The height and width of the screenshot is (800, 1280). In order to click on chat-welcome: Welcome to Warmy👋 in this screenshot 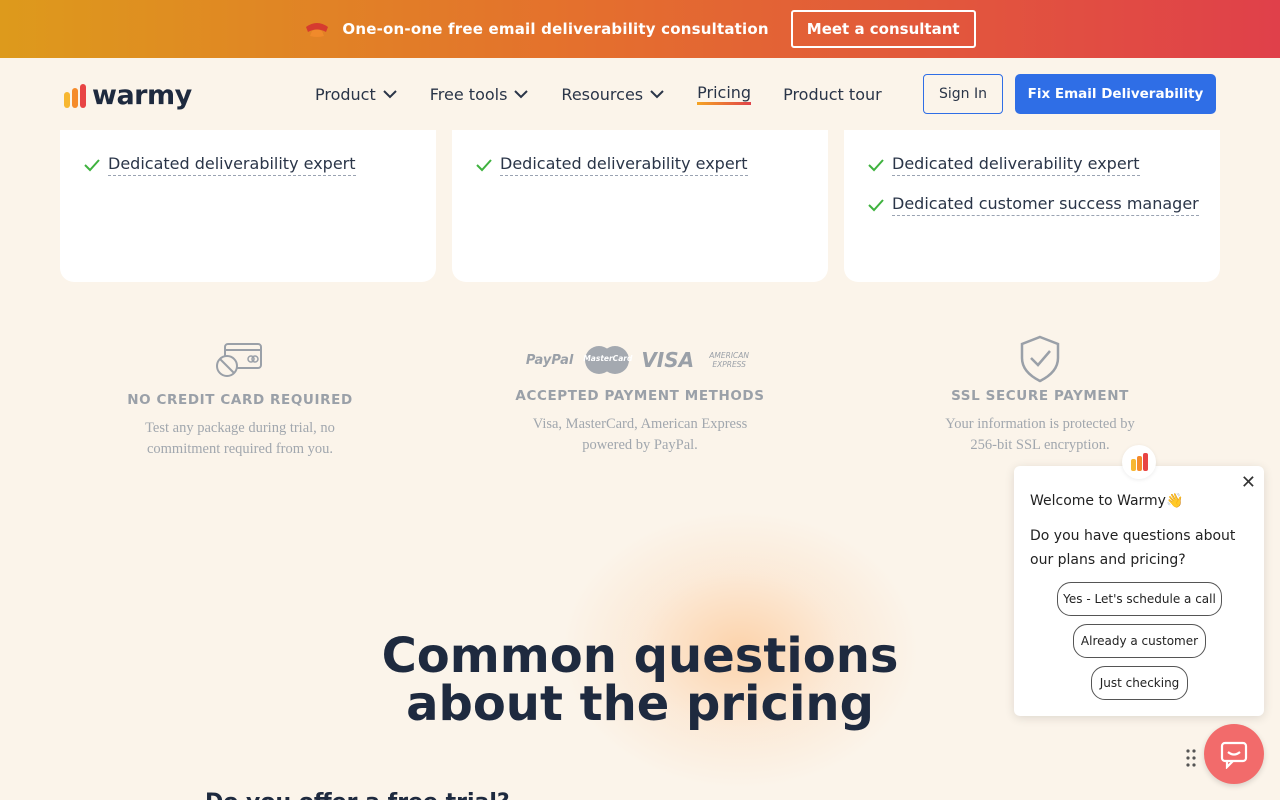, I will do `click(1107, 501)`.